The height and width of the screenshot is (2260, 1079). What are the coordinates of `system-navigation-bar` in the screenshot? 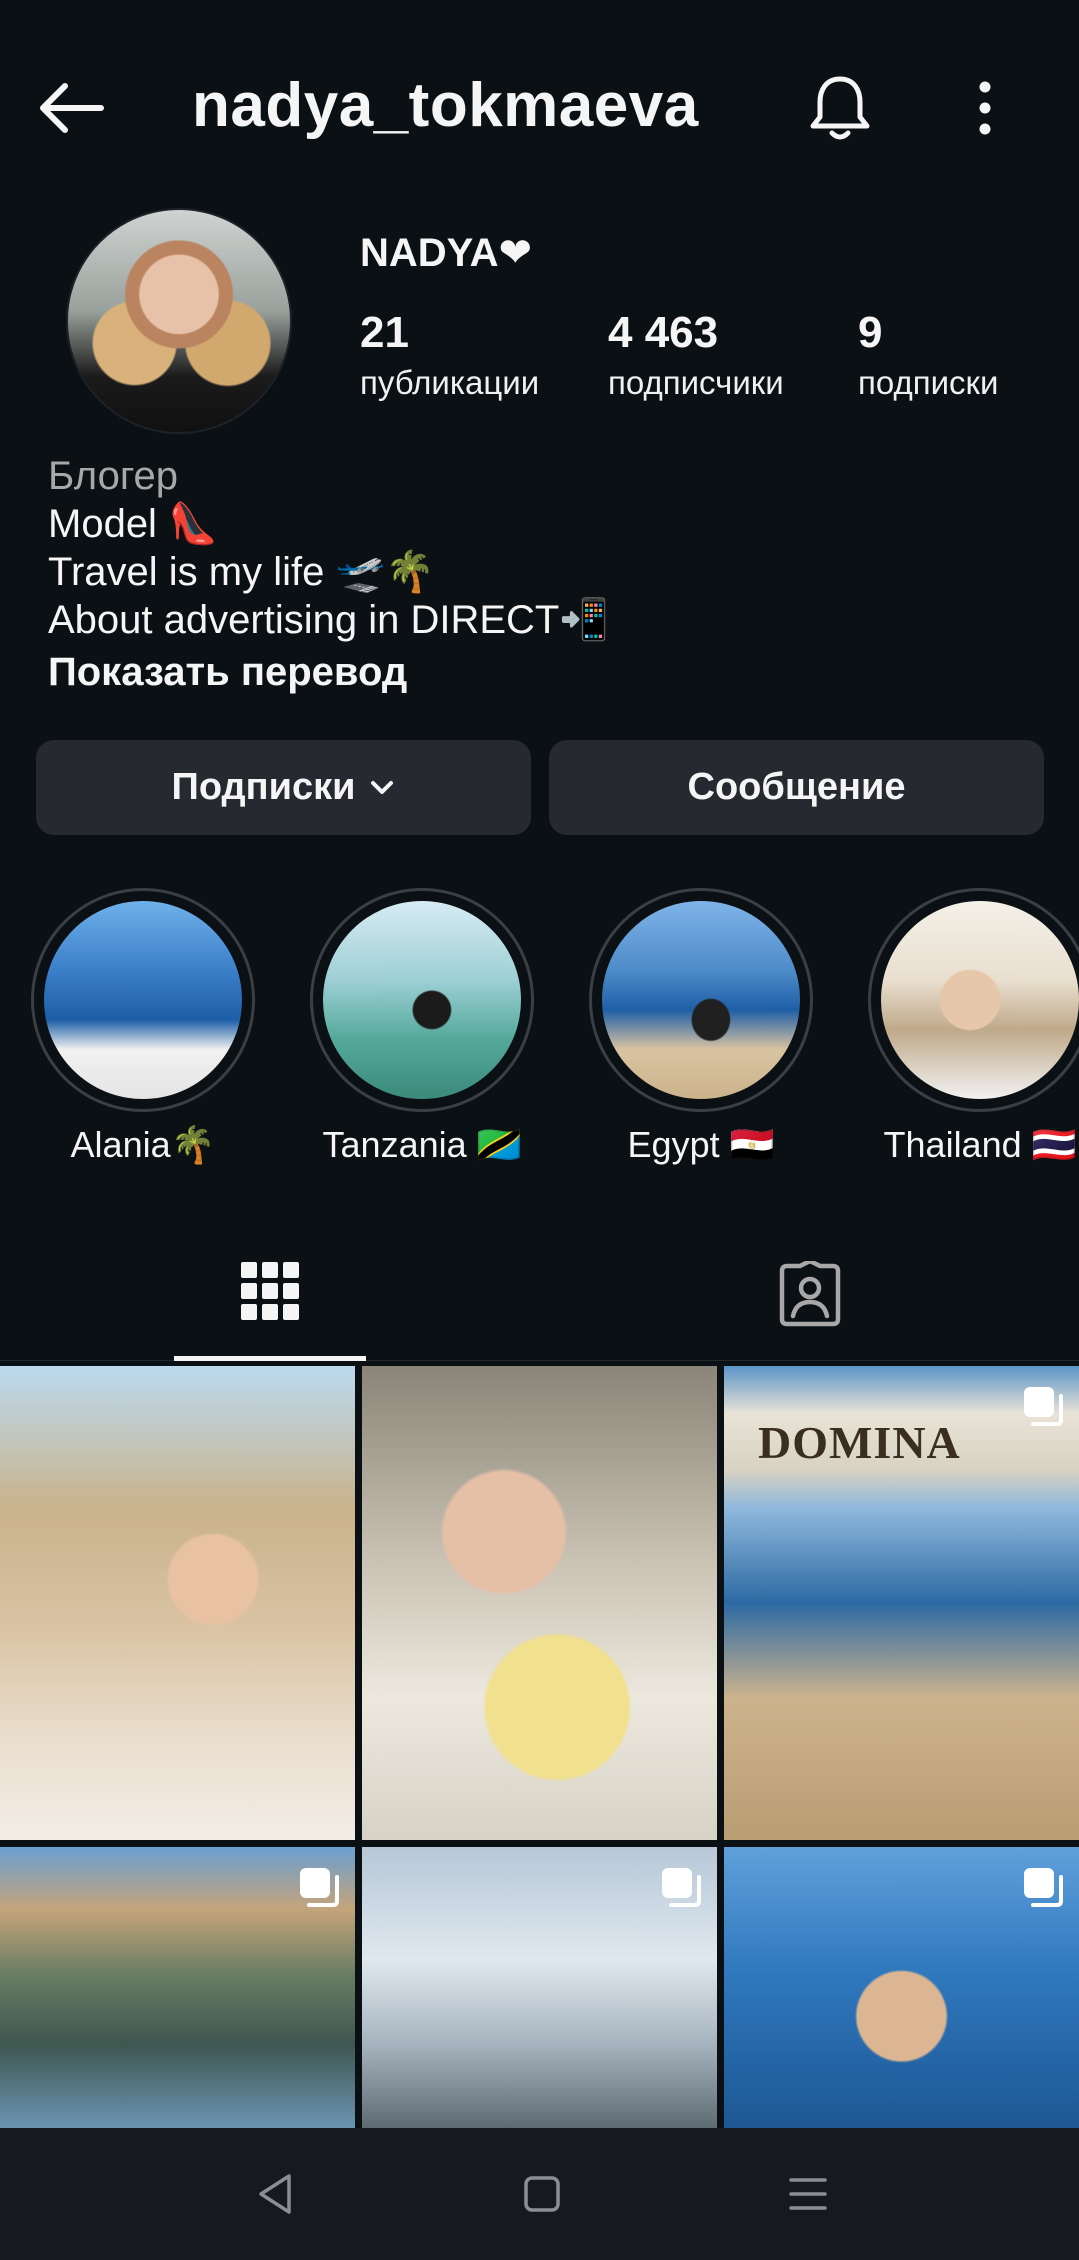 It's located at (539, 2194).